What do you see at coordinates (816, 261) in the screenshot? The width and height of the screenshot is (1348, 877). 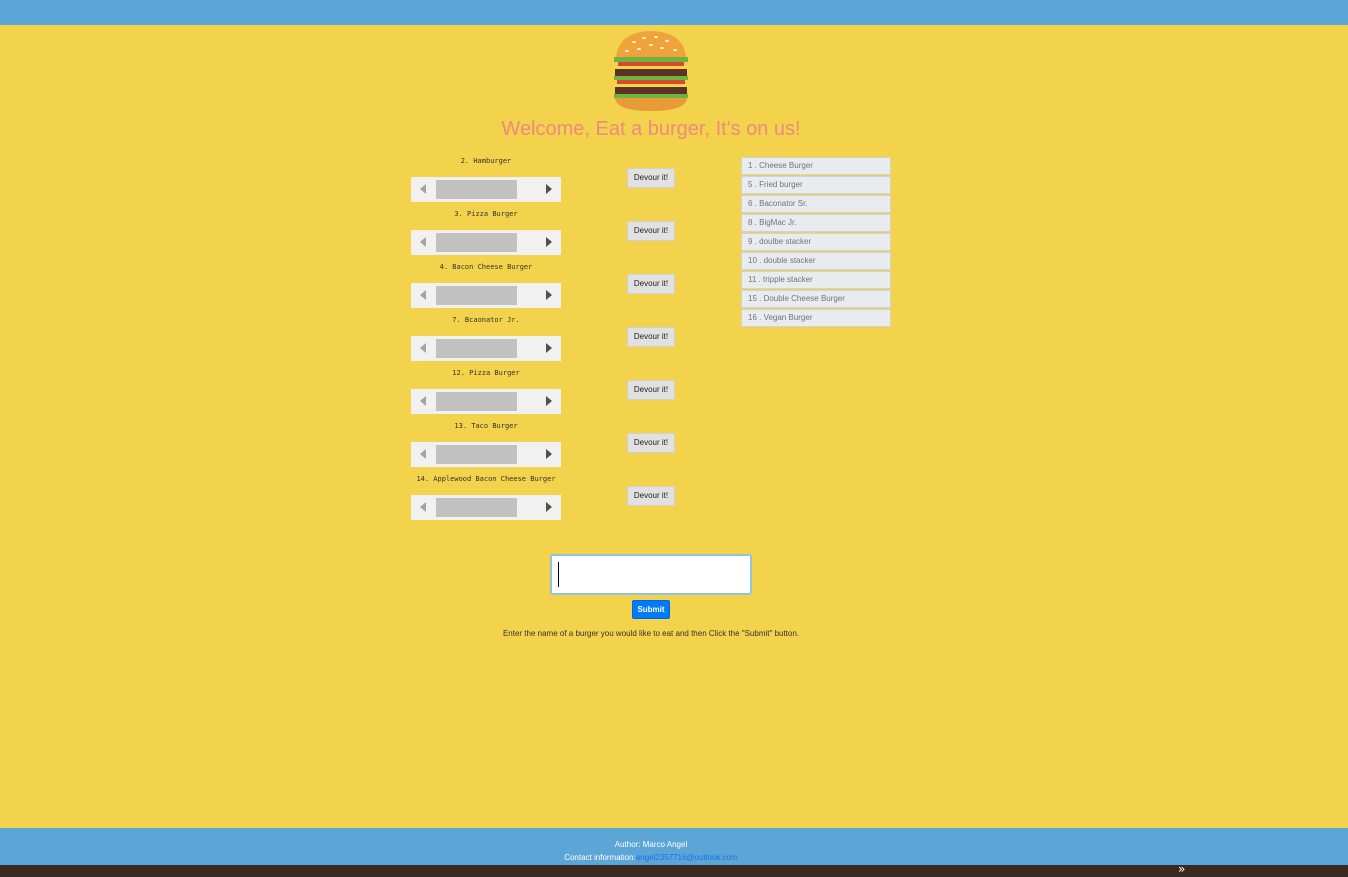 I see `devoured-list-item: 10 . double stacker` at bounding box center [816, 261].